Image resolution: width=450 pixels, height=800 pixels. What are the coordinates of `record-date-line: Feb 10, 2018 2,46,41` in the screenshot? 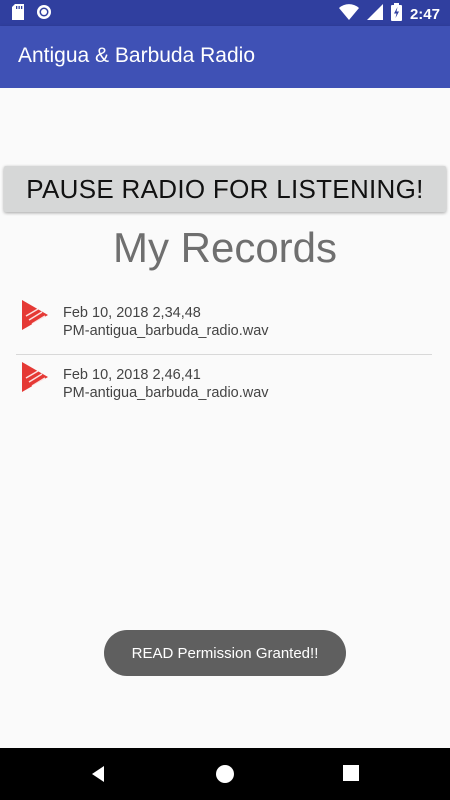 It's located at (132, 375).